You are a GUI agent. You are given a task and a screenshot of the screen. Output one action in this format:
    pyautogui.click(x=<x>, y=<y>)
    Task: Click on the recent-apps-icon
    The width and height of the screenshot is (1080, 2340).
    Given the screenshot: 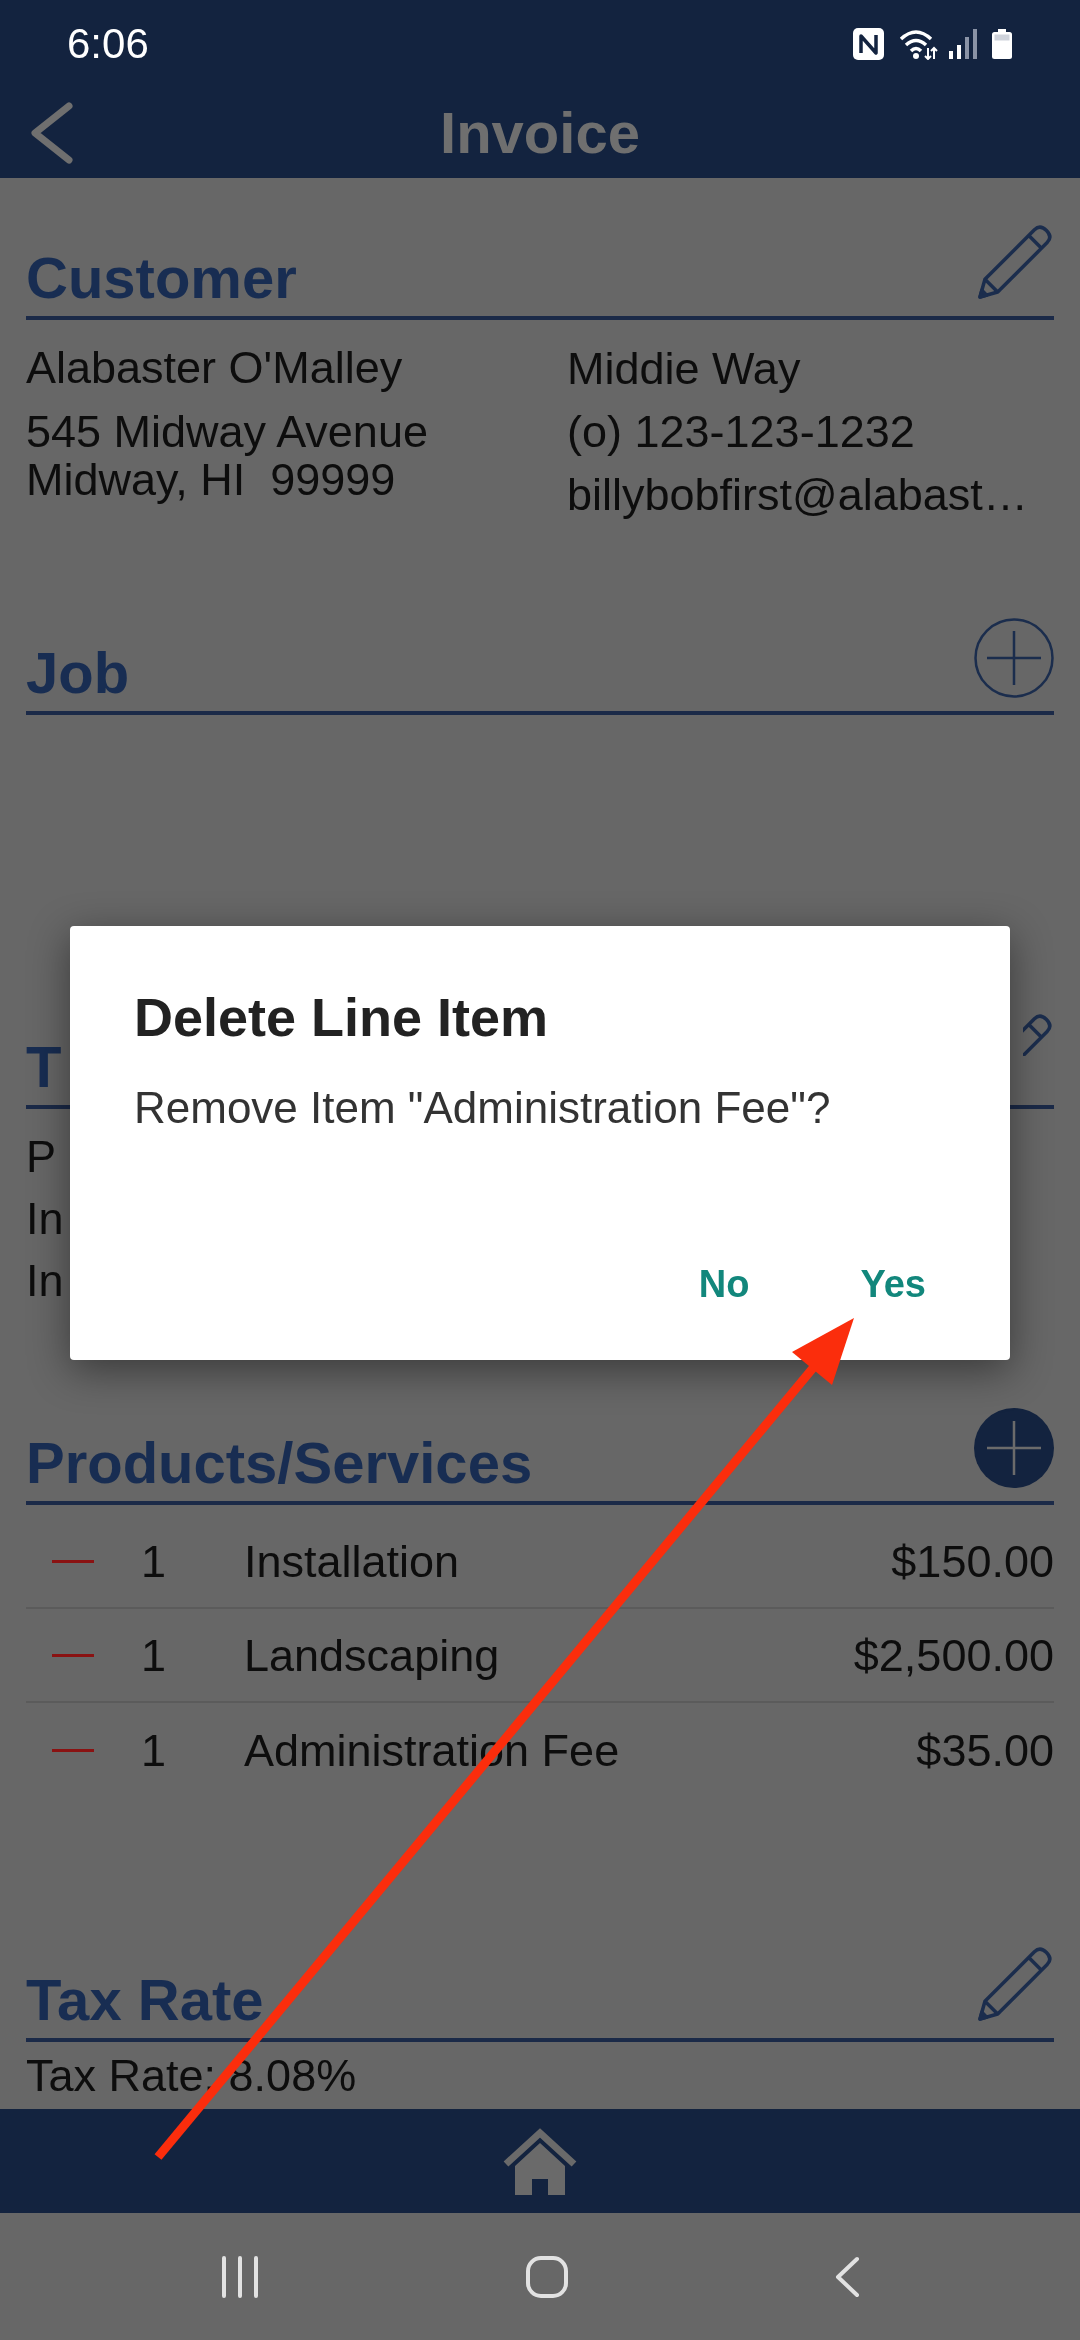 What is the action you would take?
    pyautogui.click(x=240, y=2276)
    